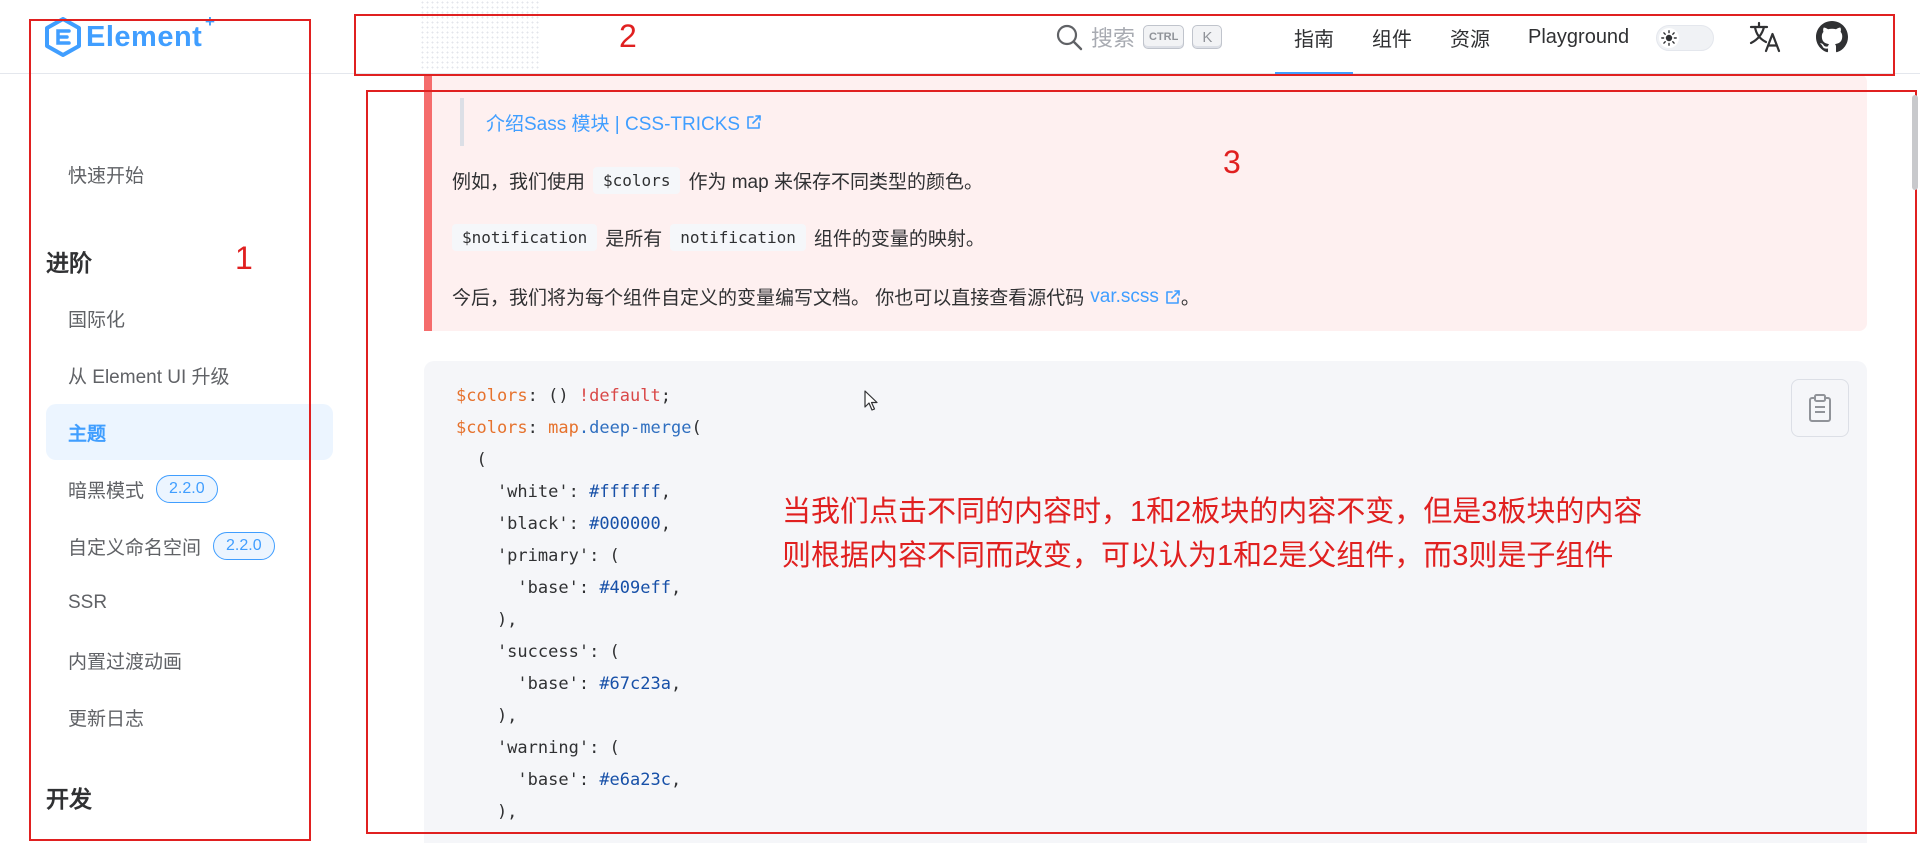 The width and height of the screenshot is (1920, 843). I want to click on code-token: #67c23a, so click(635, 684).